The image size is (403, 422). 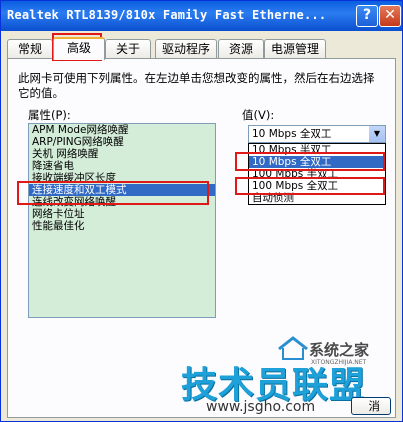 I want to click on tab-about: 关于, so click(x=128, y=48).